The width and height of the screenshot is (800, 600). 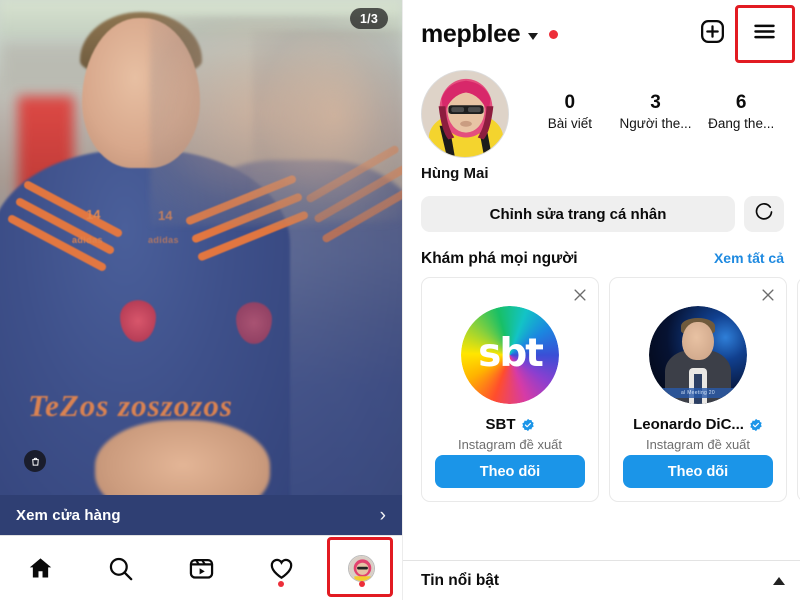 What do you see at coordinates (749, 258) in the screenshot?
I see `see-all-link: Xem tất cả` at bounding box center [749, 258].